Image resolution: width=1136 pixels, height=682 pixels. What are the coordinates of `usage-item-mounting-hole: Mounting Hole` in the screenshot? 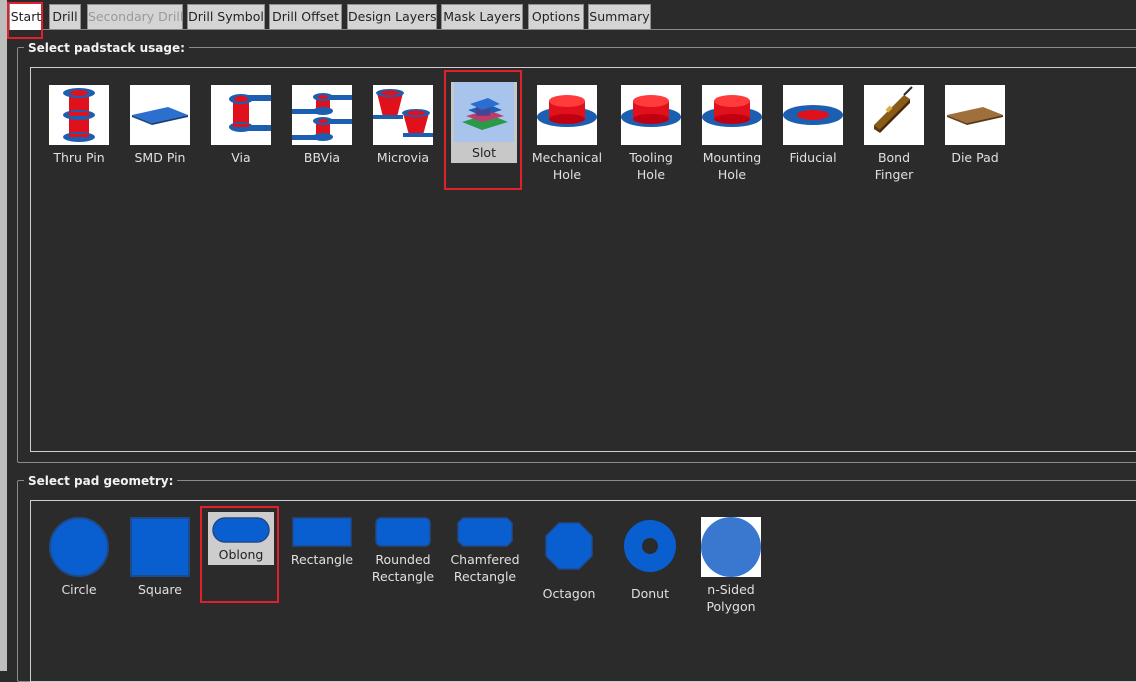 It's located at (732, 134).